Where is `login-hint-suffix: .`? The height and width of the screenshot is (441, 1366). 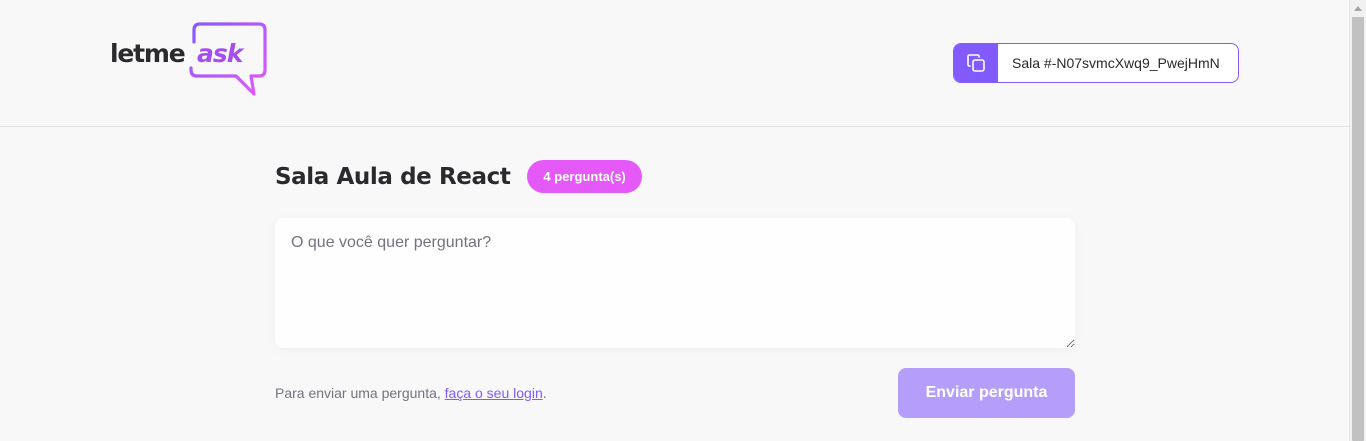
login-hint-suffix: . is located at coordinates (544, 393).